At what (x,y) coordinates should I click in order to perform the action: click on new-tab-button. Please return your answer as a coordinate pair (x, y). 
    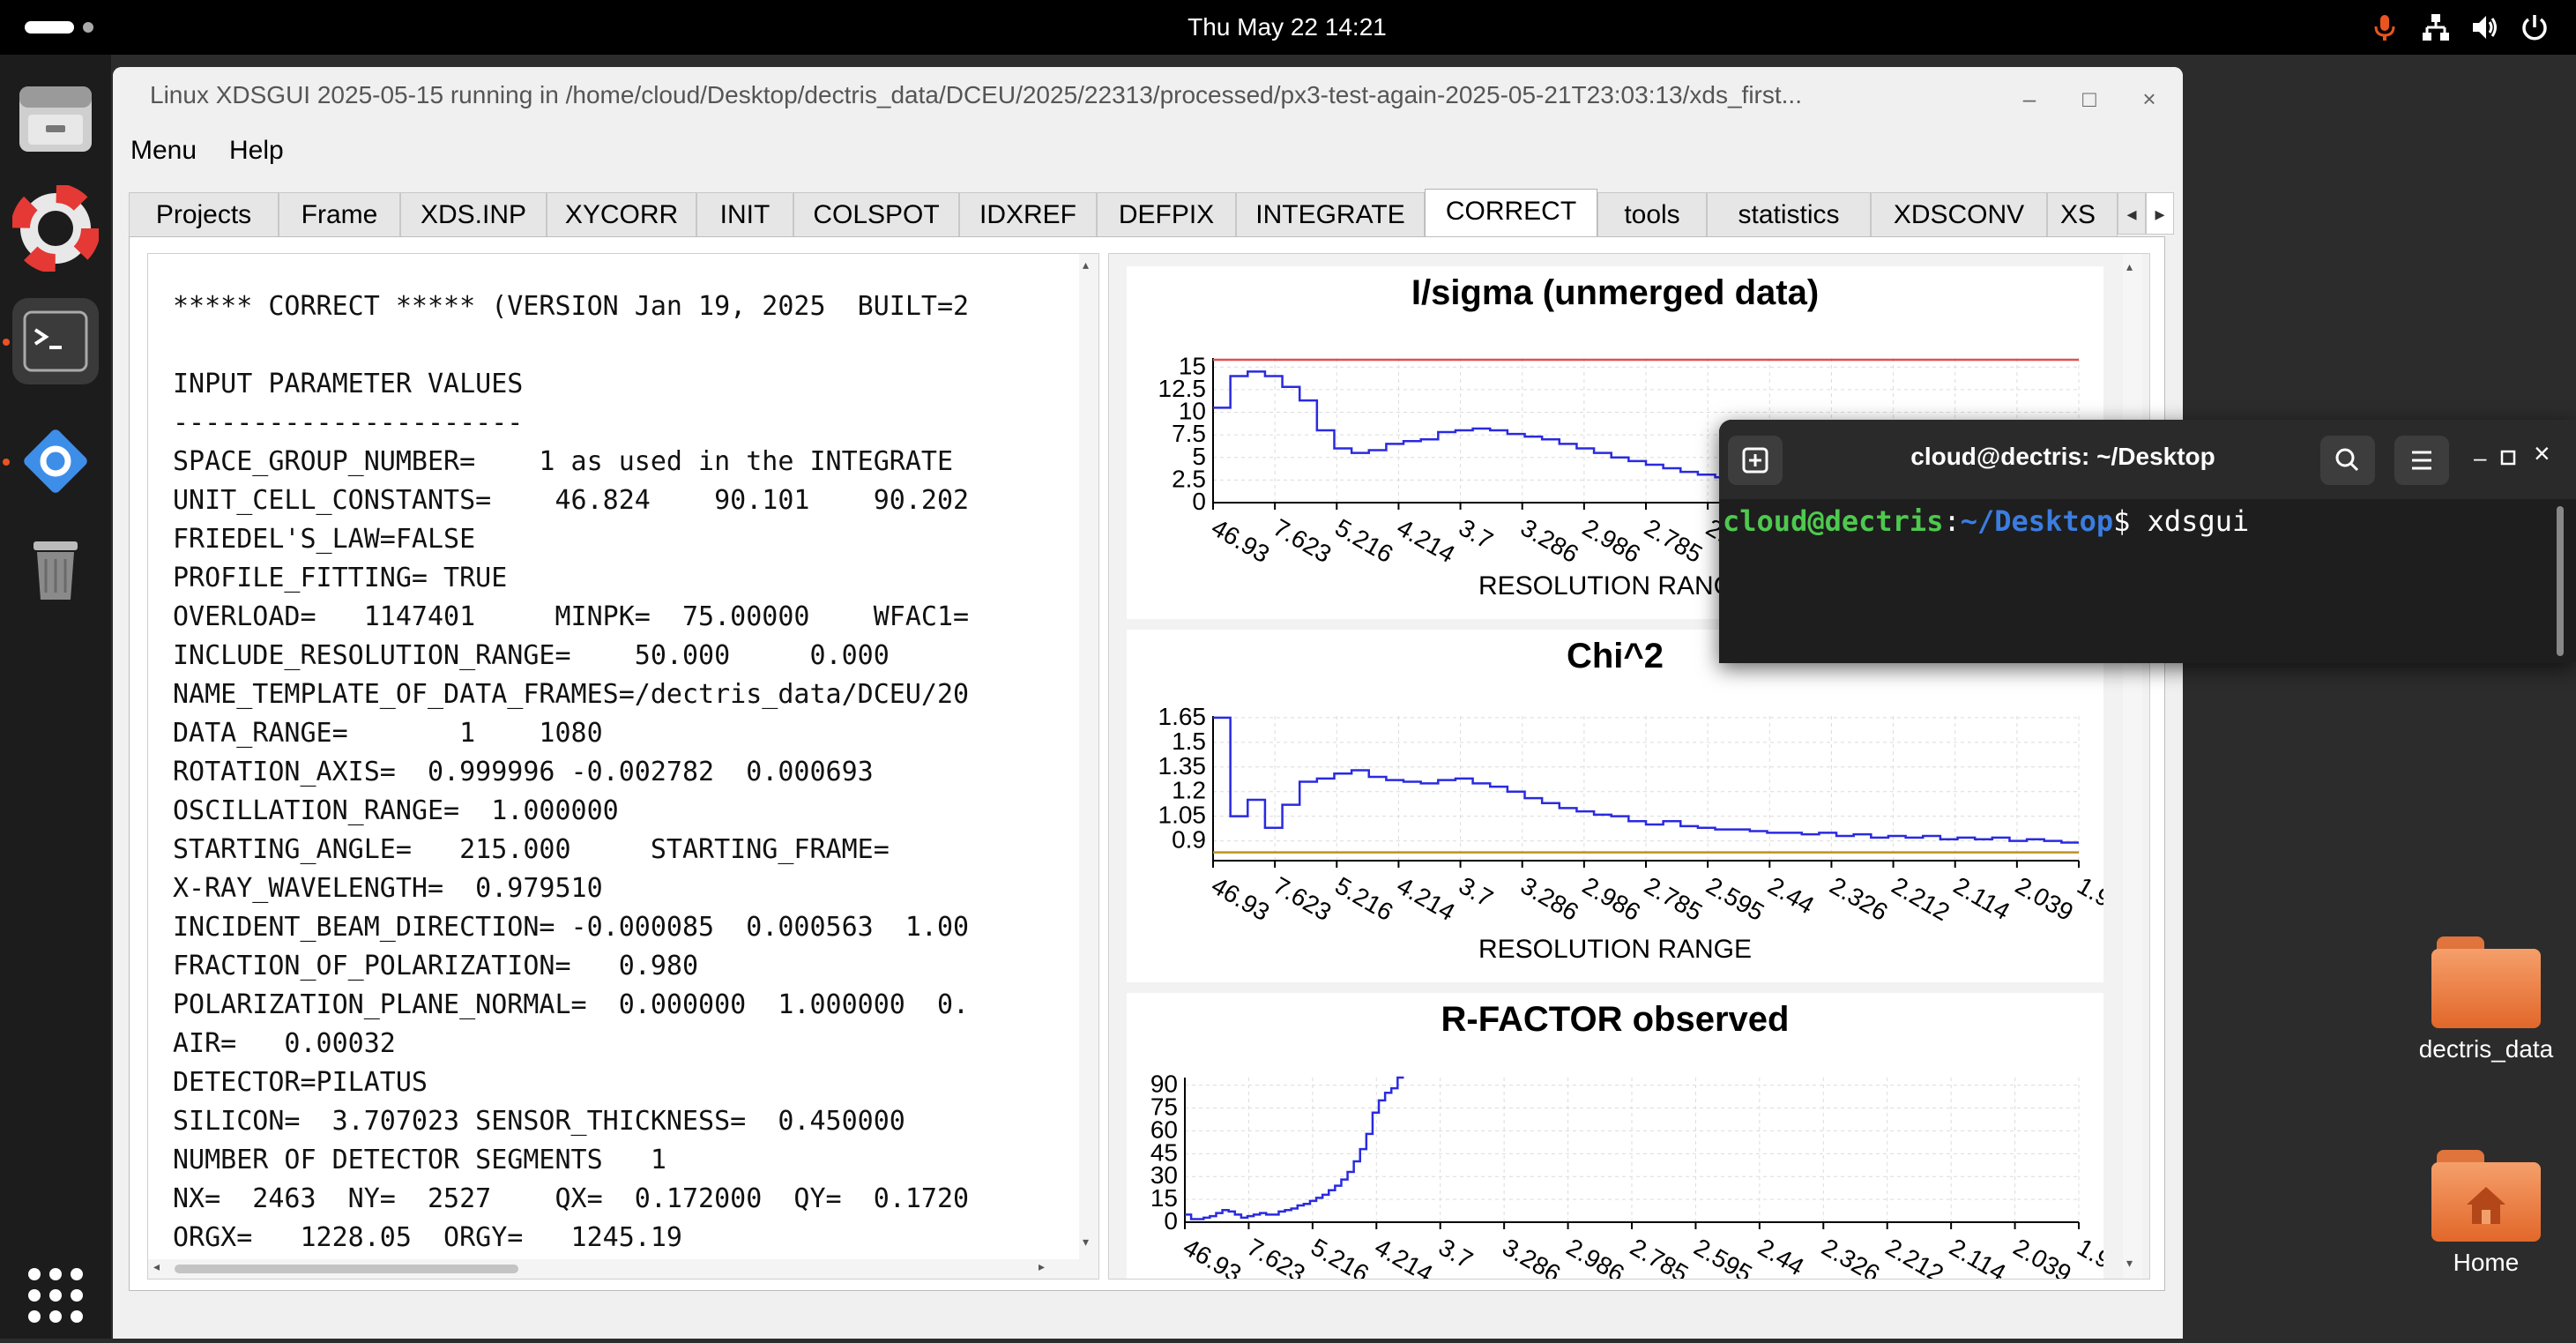
    Looking at the image, I should click on (1756, 460).